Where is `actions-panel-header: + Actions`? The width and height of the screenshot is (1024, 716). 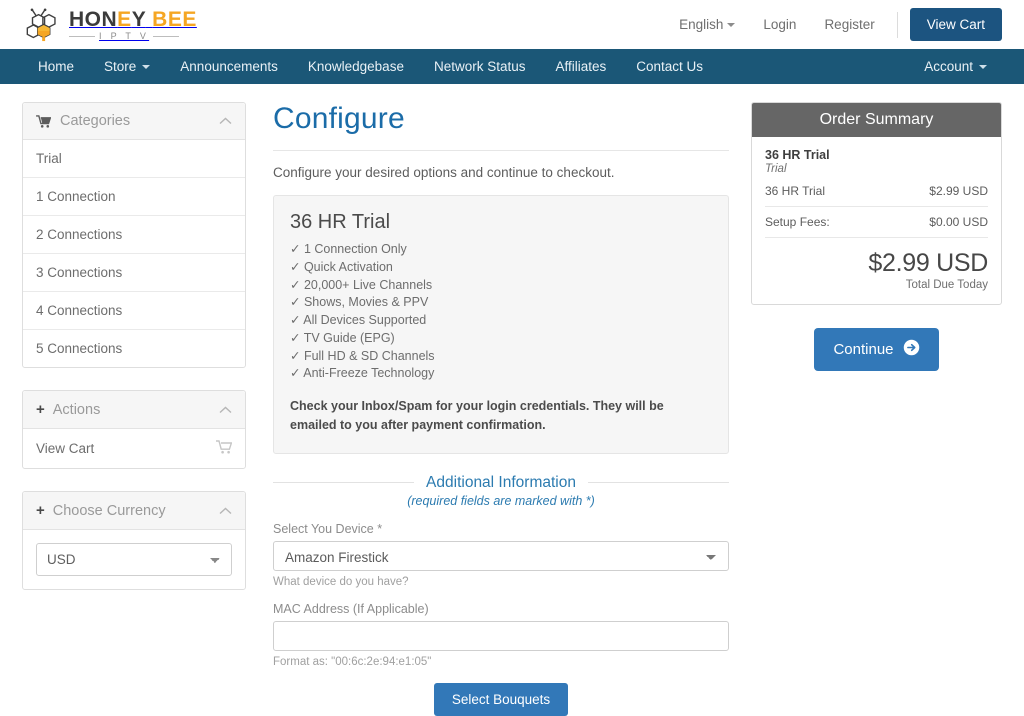 actions-panel-header: + Actions is located at coordinates (134, 410).